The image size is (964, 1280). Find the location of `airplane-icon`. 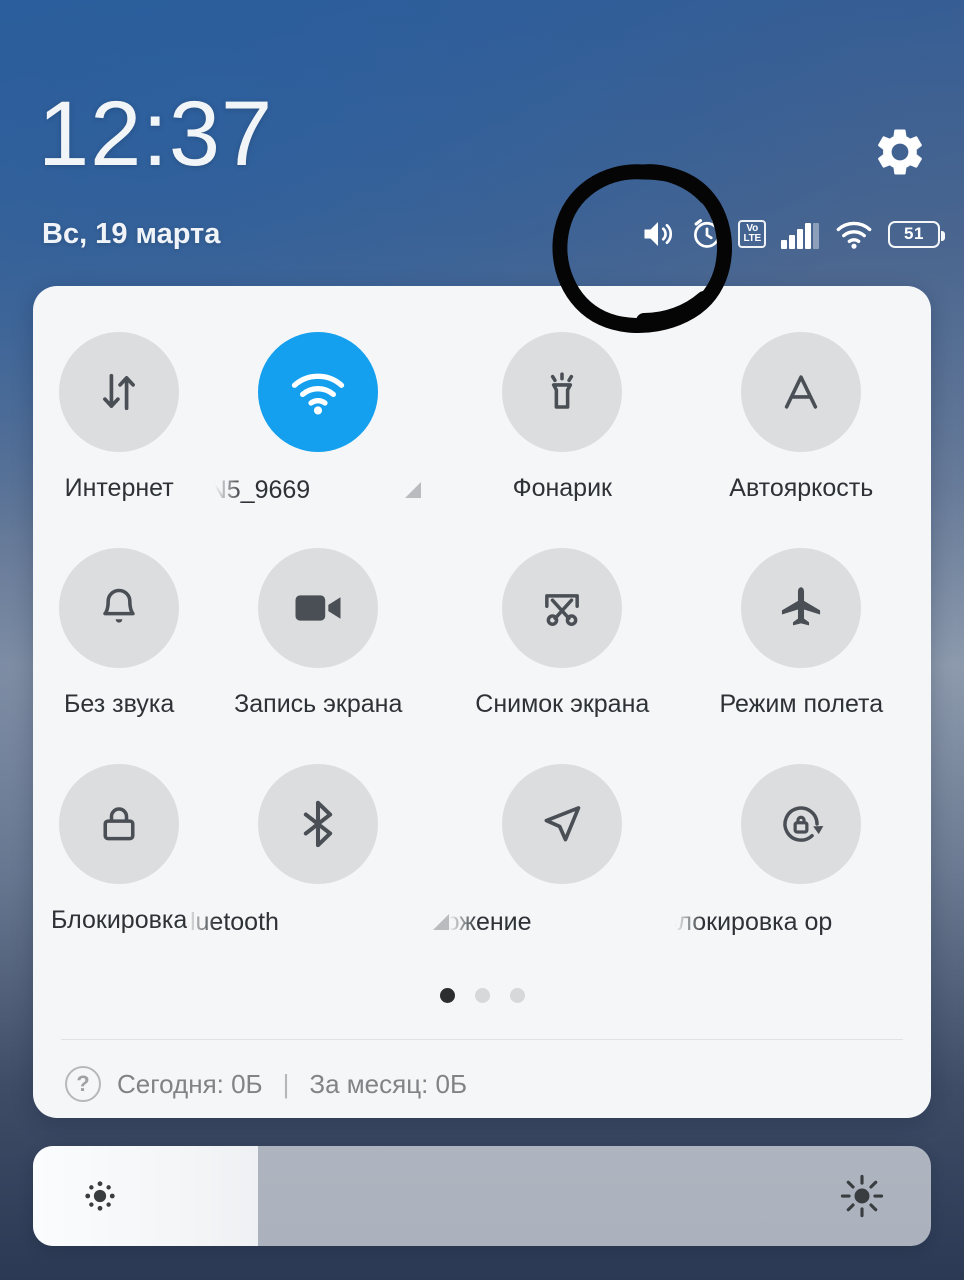

airplane-icon is located at coordinates (801, 606).